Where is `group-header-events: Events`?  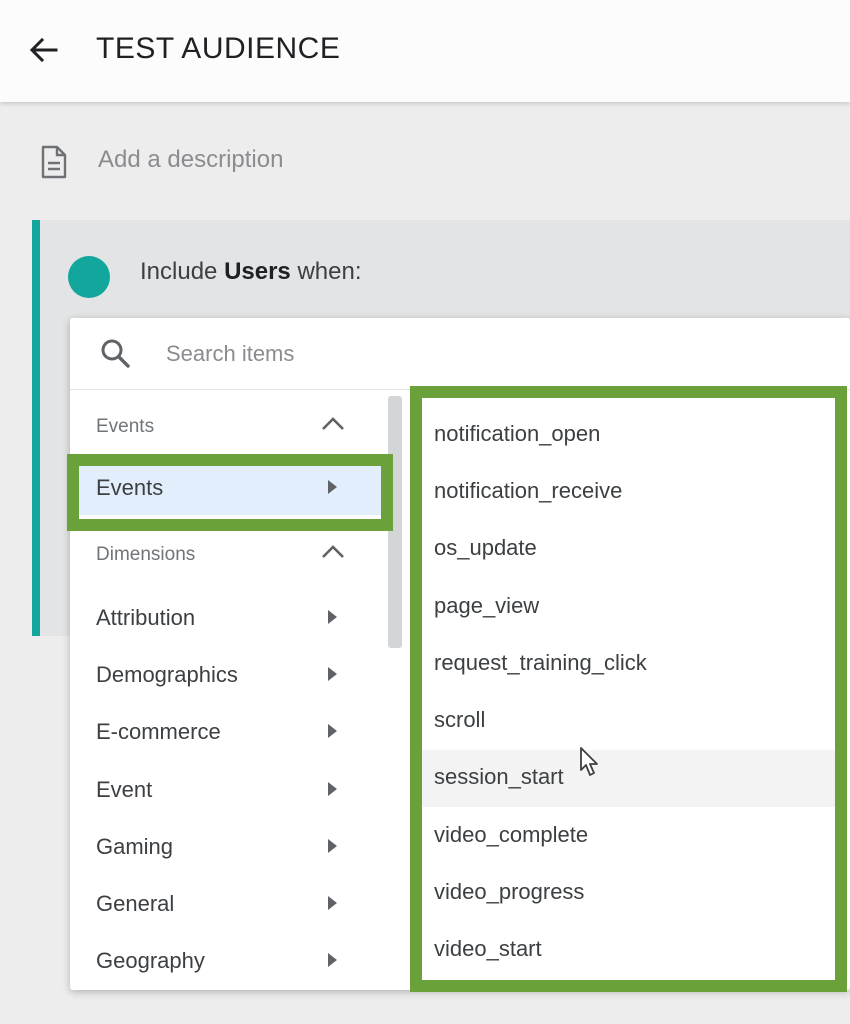 group-header-events: Events is located at coordinates (227, 424).